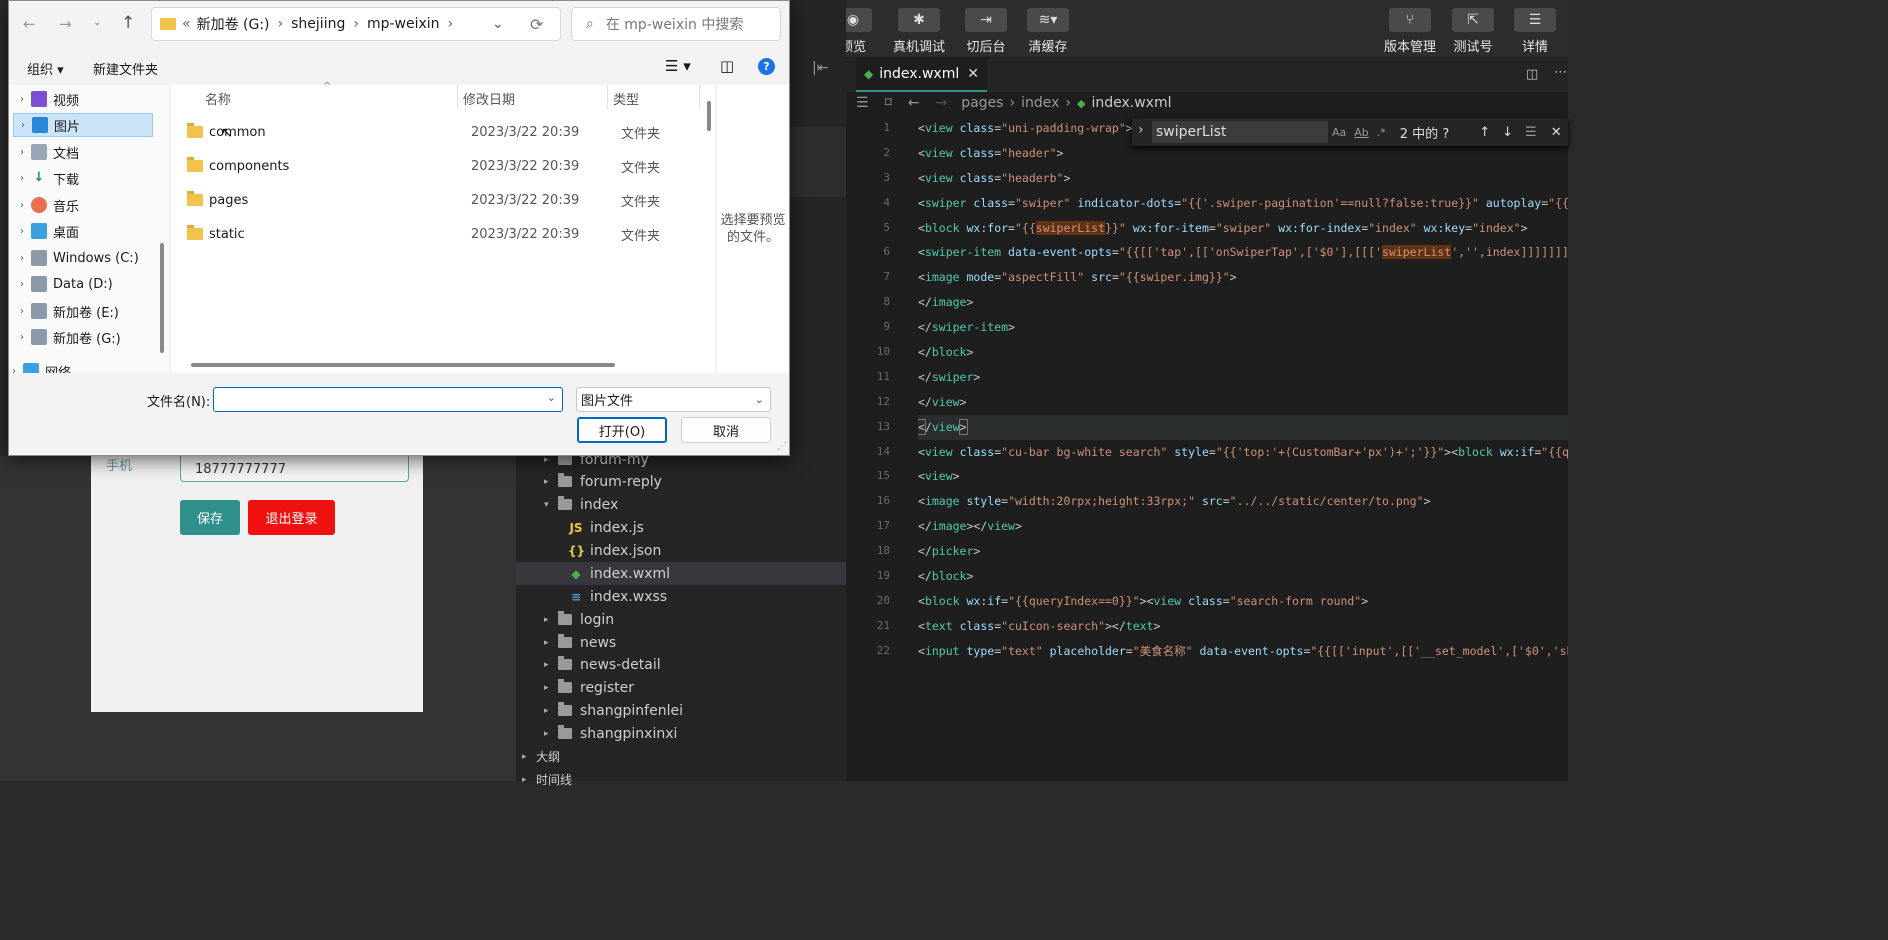 The height and width of the screenshot is (940, 1888). Describe the element at coordinates (613, 710) in the screenshot. I see `tree-item: ▸ shangpinfenlei` at that location.